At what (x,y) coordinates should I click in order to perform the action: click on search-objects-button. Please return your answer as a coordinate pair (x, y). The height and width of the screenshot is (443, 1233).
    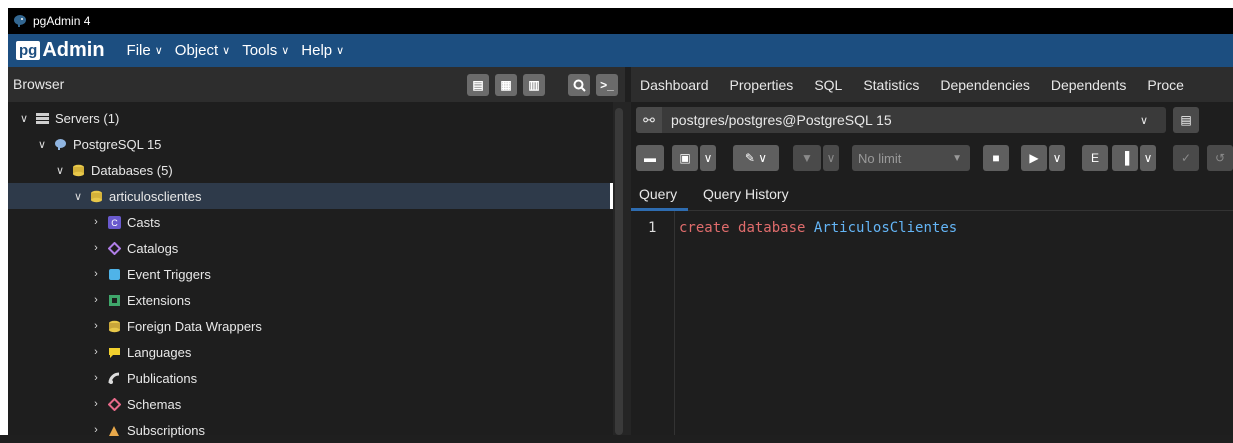
    Looking at the image, I should click on (579, 85).